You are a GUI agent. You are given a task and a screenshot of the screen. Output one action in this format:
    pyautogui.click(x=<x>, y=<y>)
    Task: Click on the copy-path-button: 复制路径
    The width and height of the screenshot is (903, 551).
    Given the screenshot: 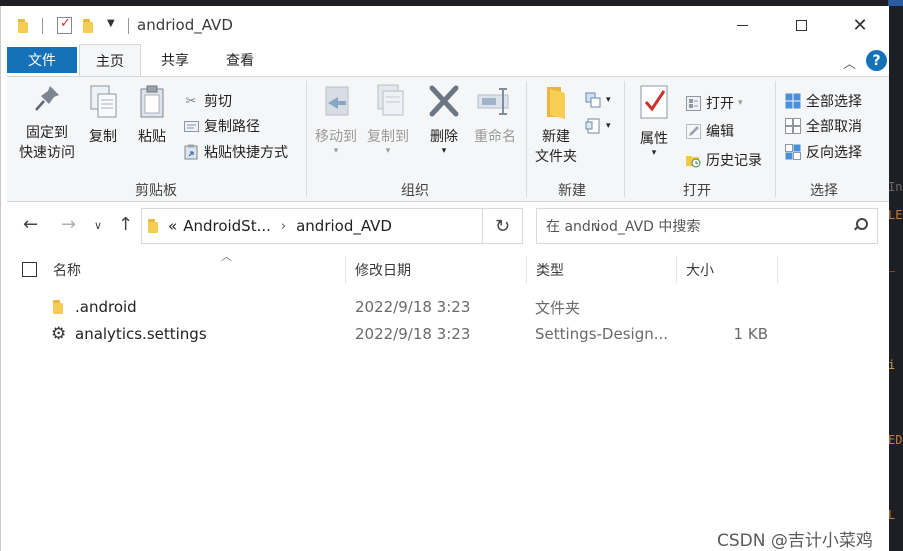 What is the action you would take?
    pyautogui.click(x=221, y=126)
    